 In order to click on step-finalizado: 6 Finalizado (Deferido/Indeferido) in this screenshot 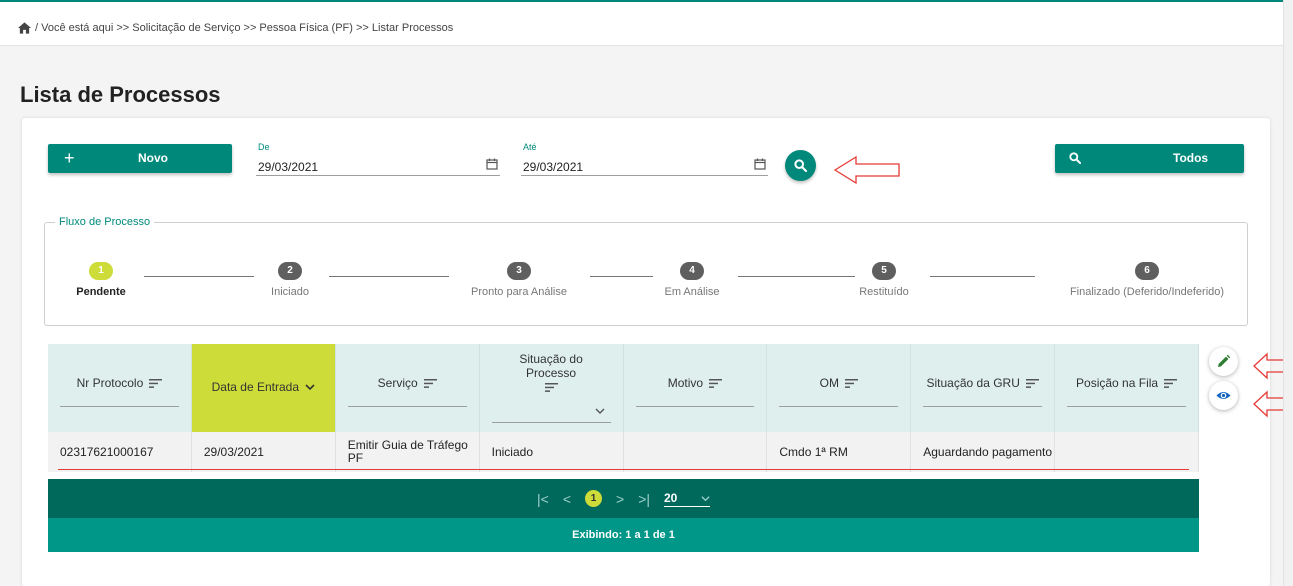, I will do `click(1147, 280)`.